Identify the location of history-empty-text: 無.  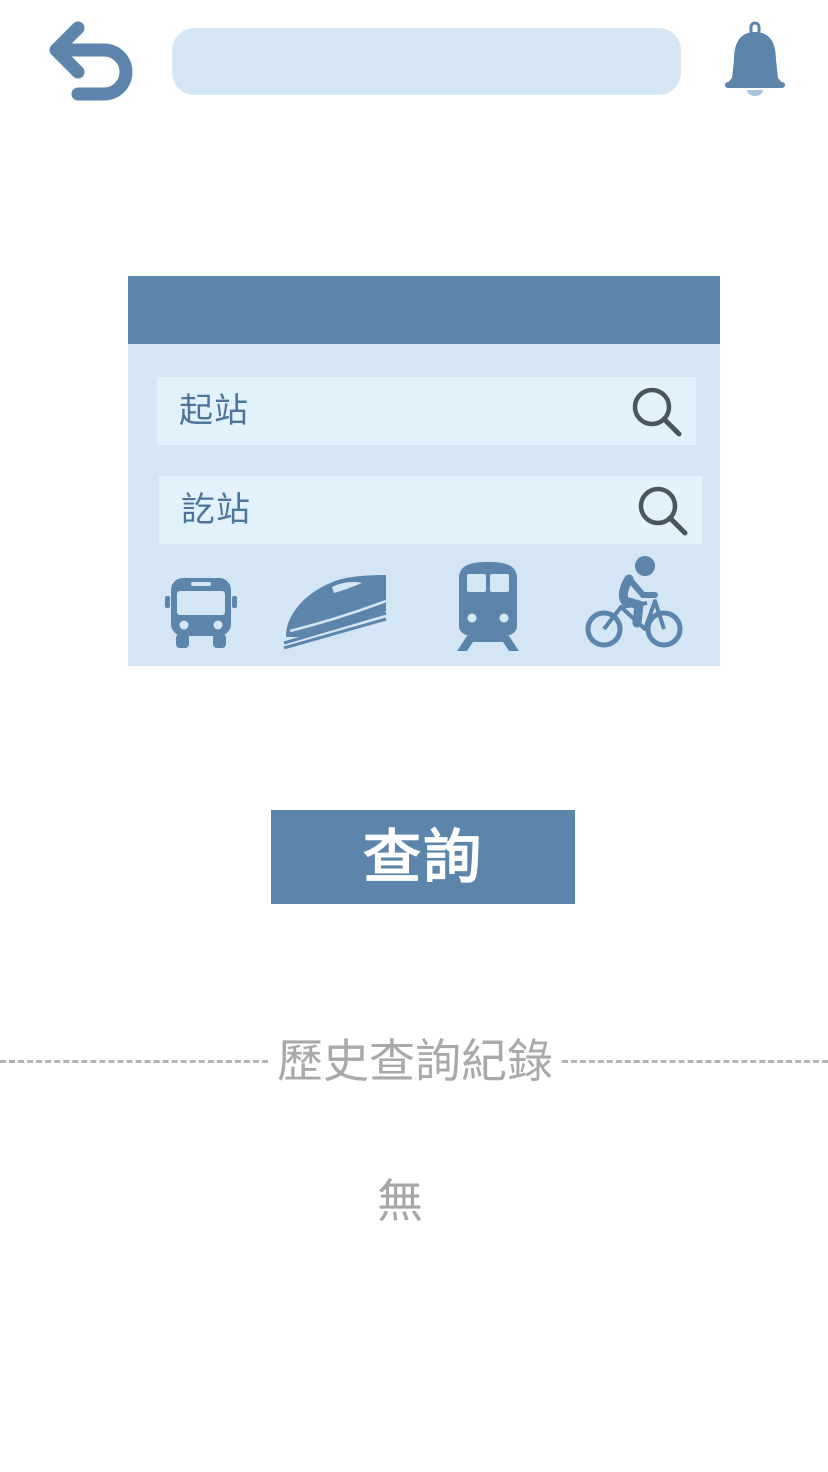
(400, 1201).